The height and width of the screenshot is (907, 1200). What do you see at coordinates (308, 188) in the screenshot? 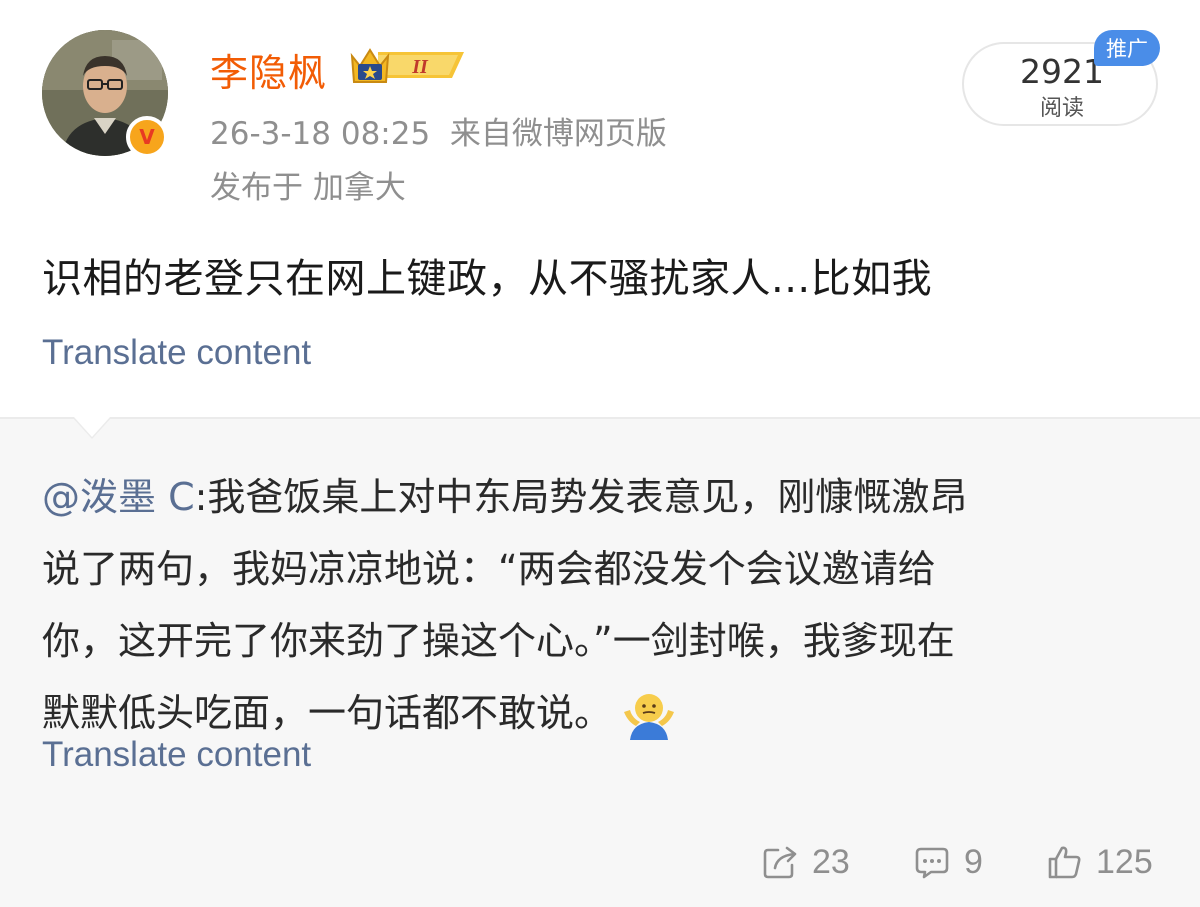
I see `post-location: 发布于 加拿大` at bounding box center [308, 188].